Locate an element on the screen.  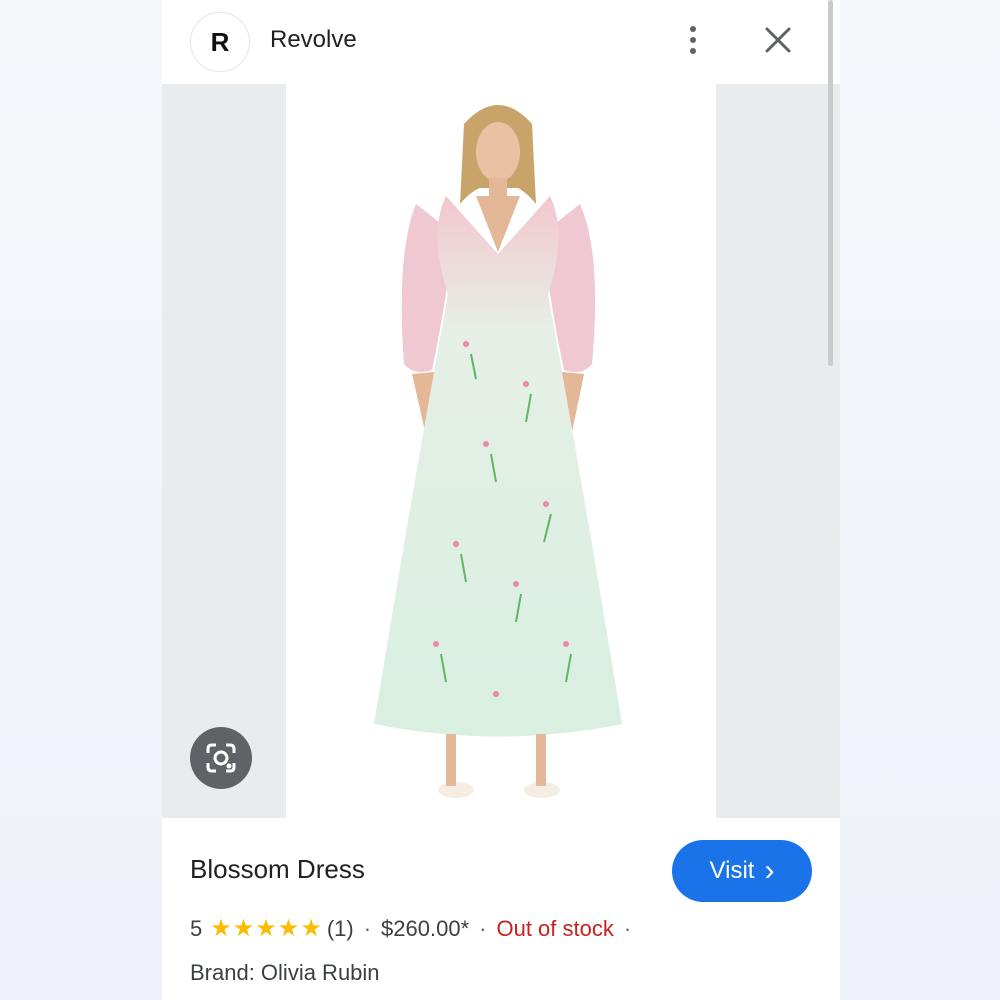
google-lens-icon is located at coordinates (221, 758).